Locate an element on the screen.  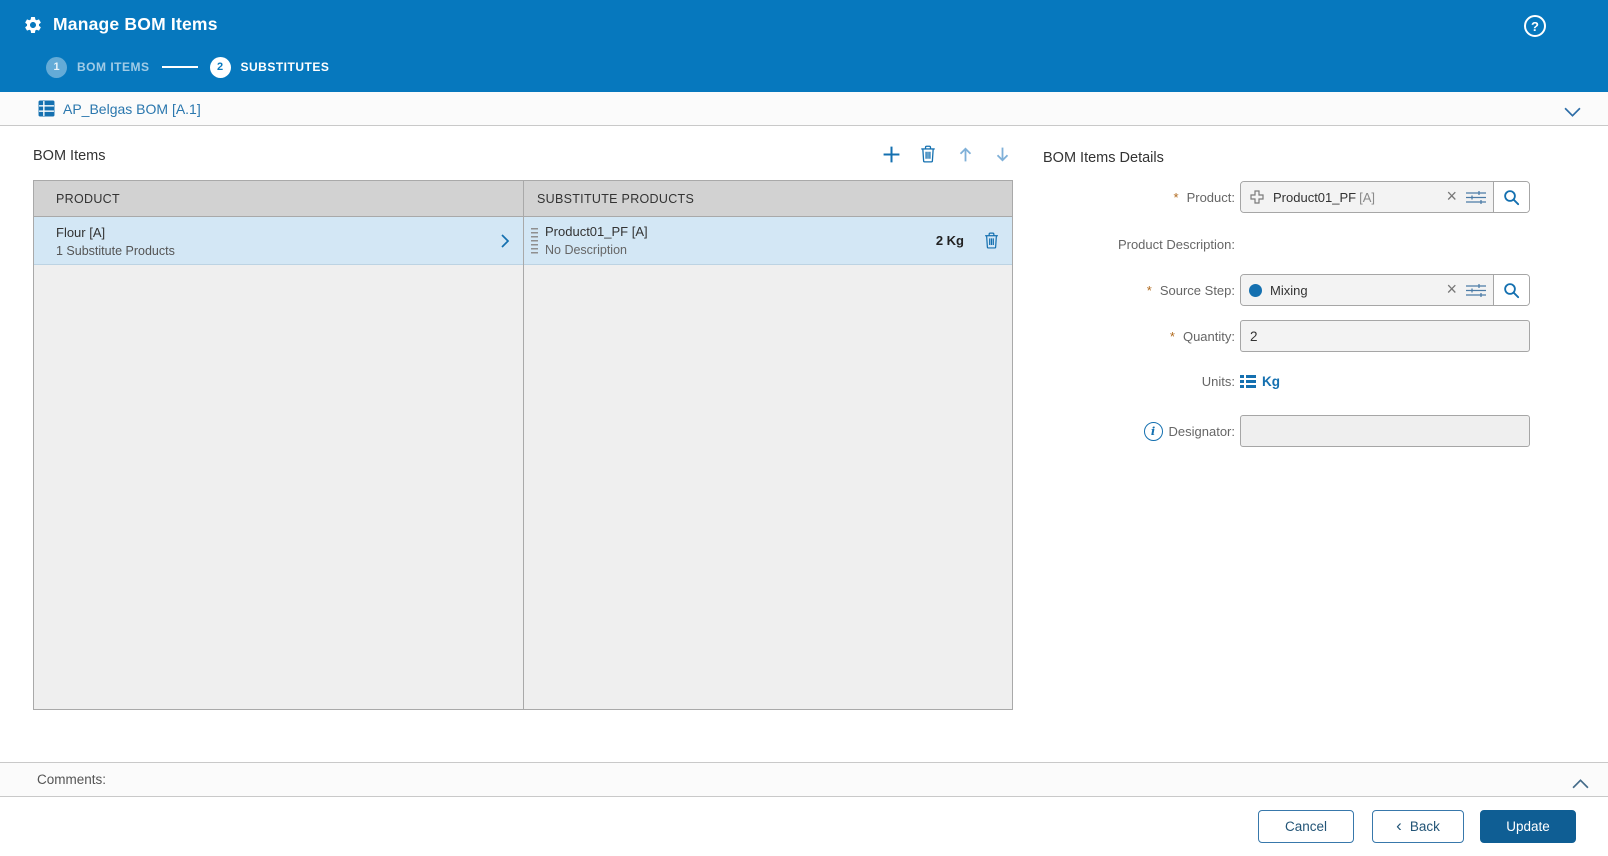
back-button: ‹ Back is located at coordinates (1418, 826).